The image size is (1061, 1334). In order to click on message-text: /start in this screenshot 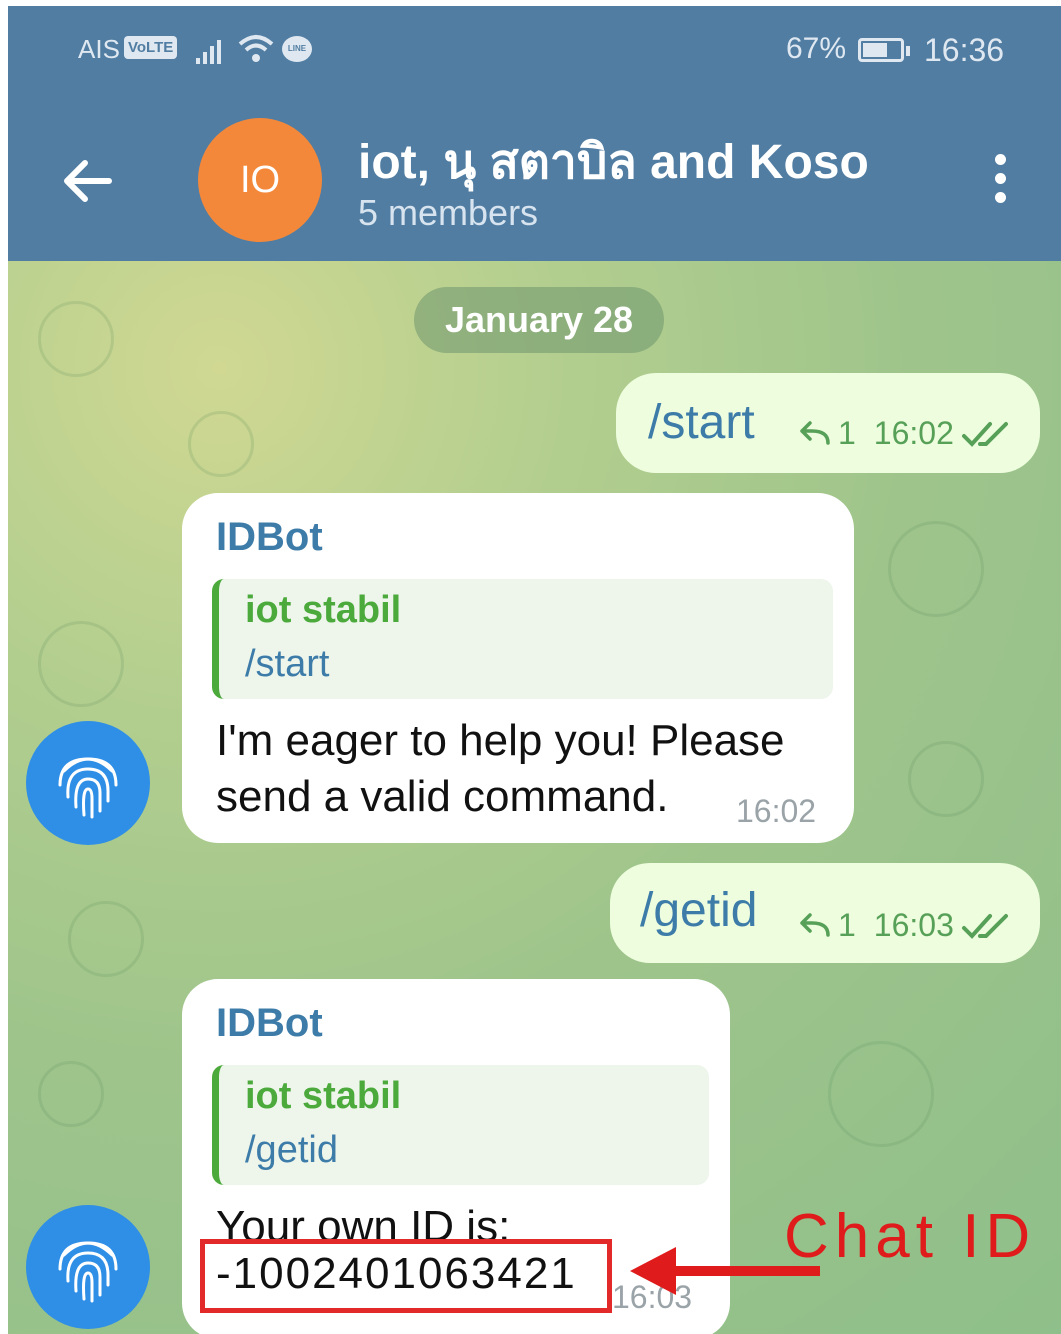, I will do `click(701, 422)`.